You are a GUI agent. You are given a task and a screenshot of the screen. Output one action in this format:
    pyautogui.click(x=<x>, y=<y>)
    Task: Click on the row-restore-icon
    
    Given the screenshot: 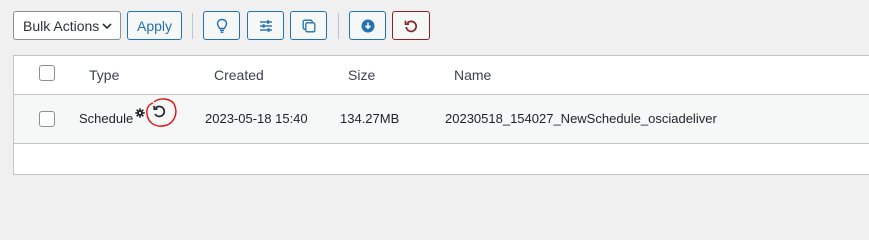 What is the action you would take?
    pyautogui.click(x=160, y=112)
    